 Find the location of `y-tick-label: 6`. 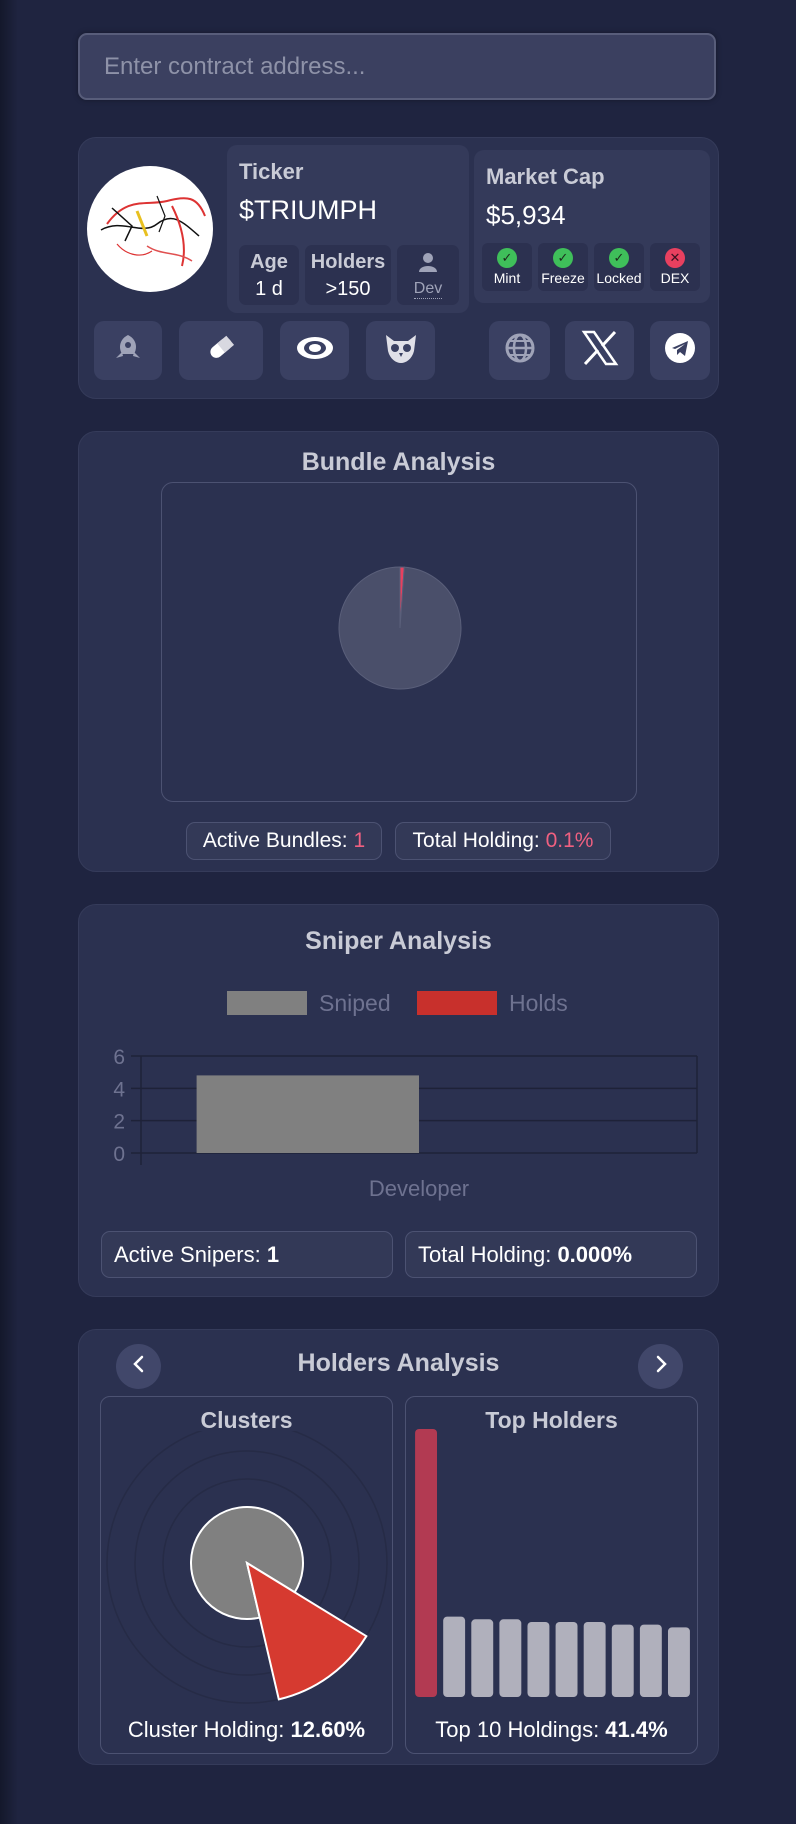

y-tick-label: 6 is located at coordinates (119, 1057).